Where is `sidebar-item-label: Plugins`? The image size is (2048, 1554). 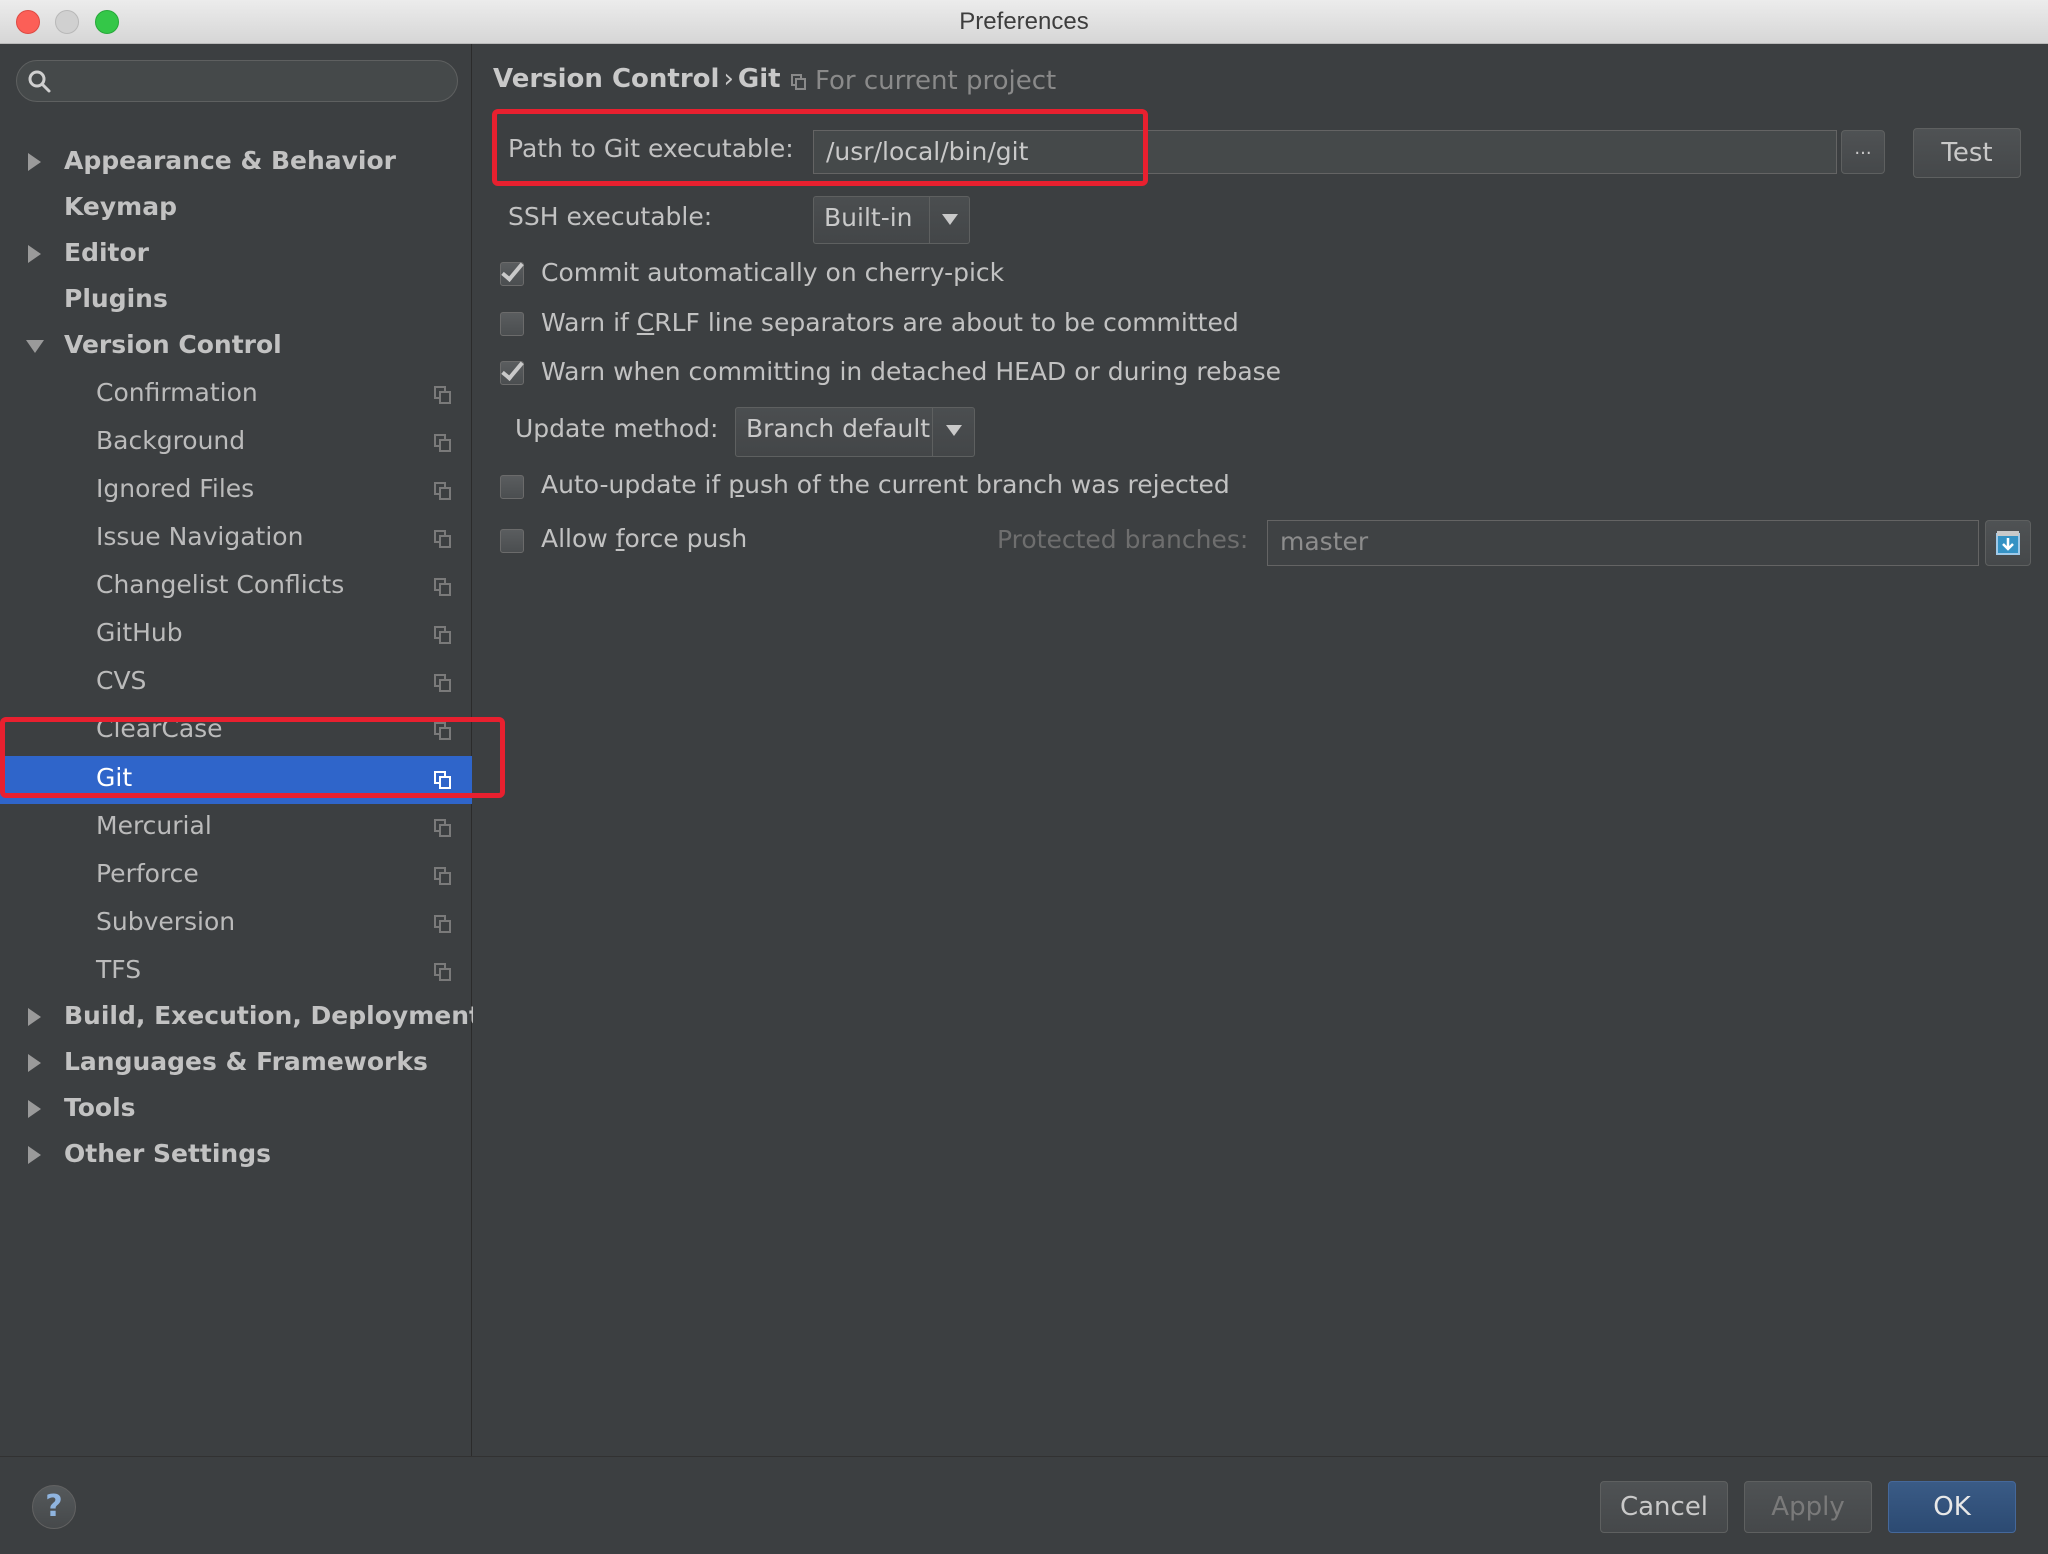
sidebar-item-label: Plugins is located at coordinates (116, 298).